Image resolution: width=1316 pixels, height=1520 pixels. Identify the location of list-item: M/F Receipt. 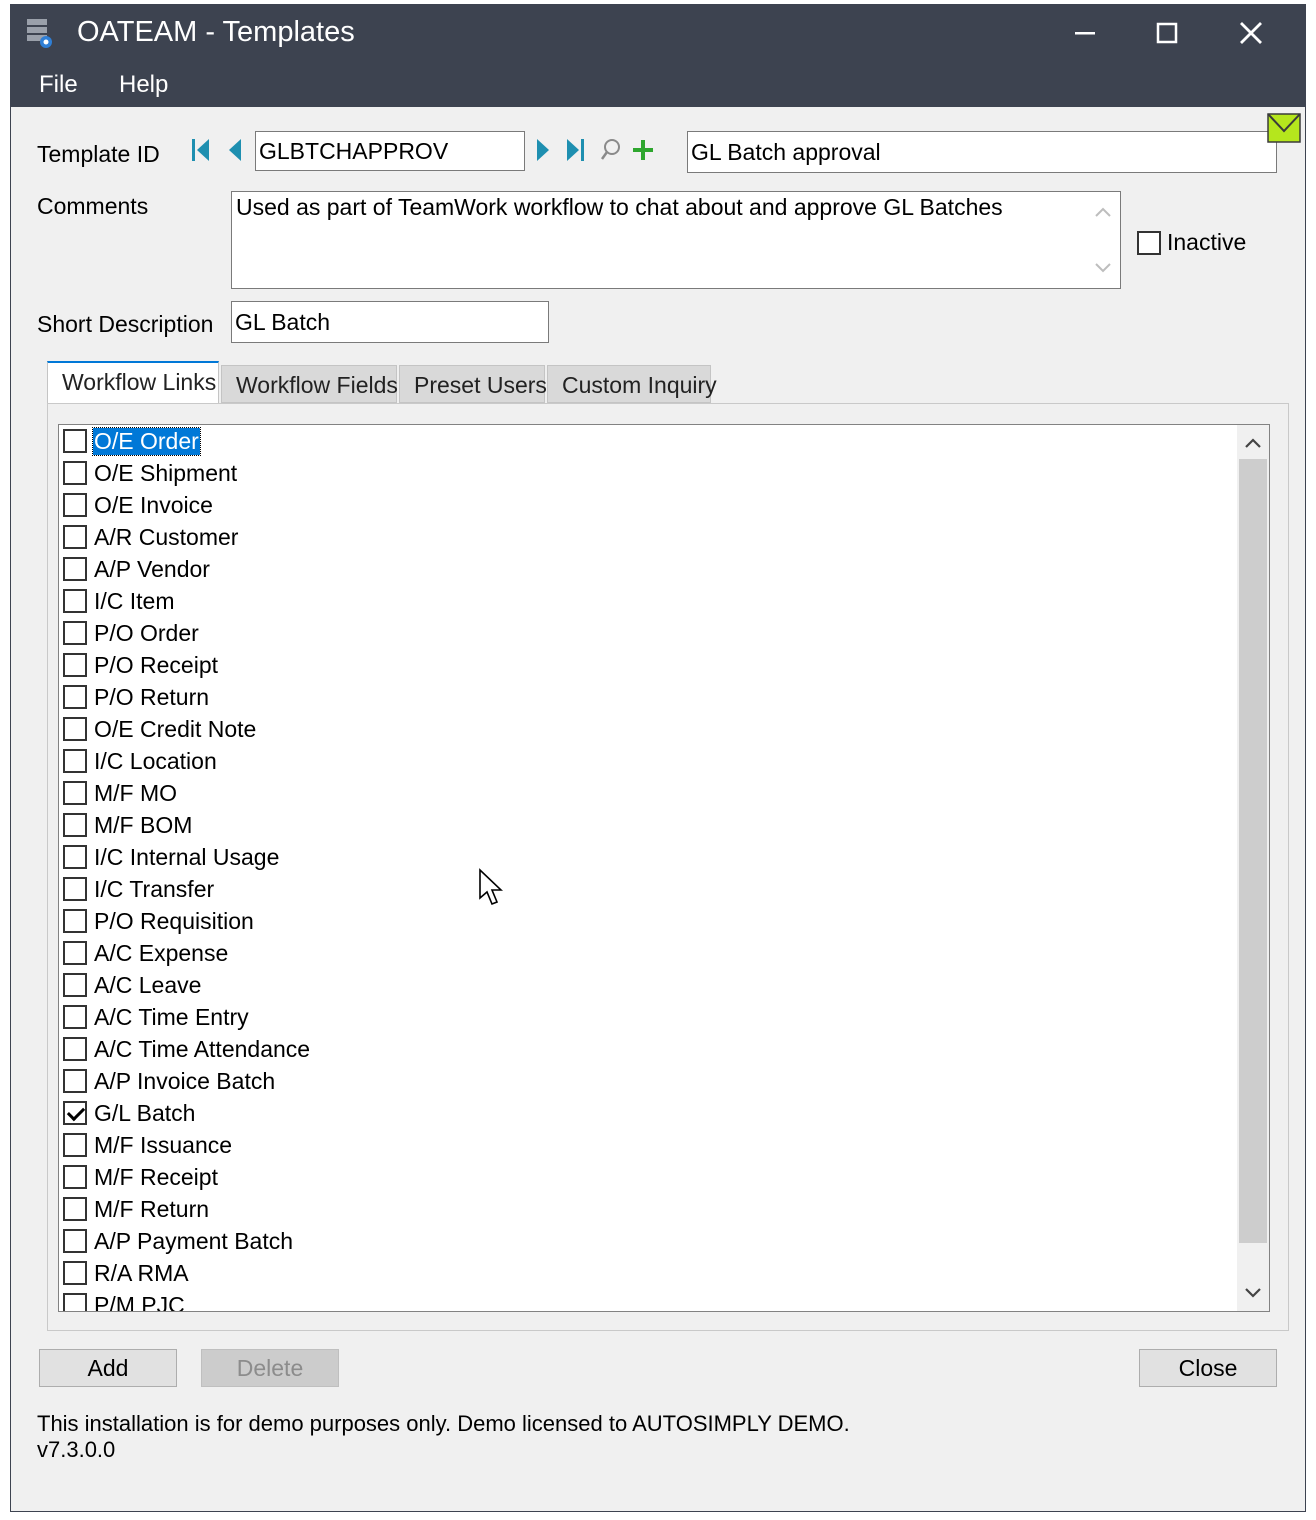
(141, 1177).